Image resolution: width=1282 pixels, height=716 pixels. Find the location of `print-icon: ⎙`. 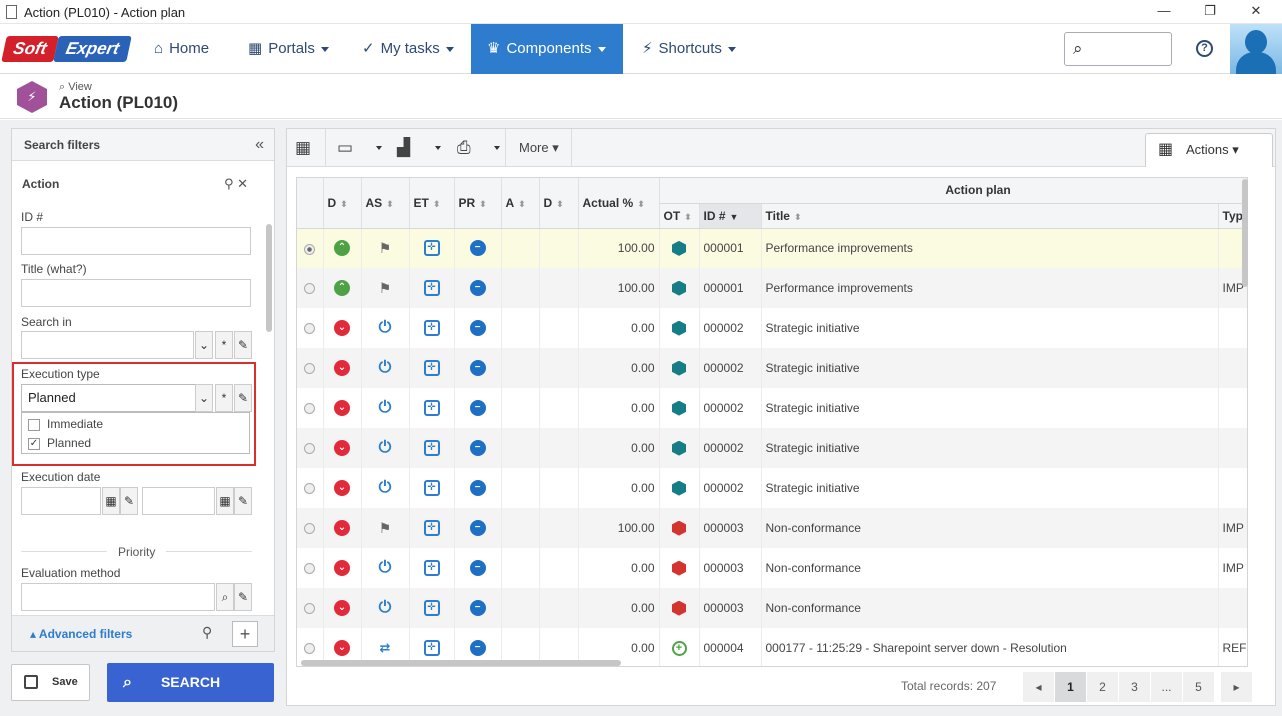

print-icon: ⎙ is located at coordinates (464, 148).